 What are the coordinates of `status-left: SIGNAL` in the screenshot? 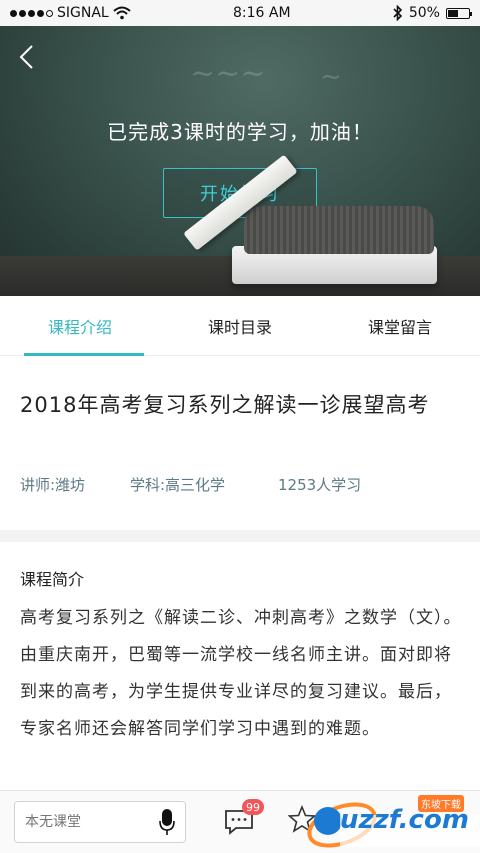 It's located at (70, 13).